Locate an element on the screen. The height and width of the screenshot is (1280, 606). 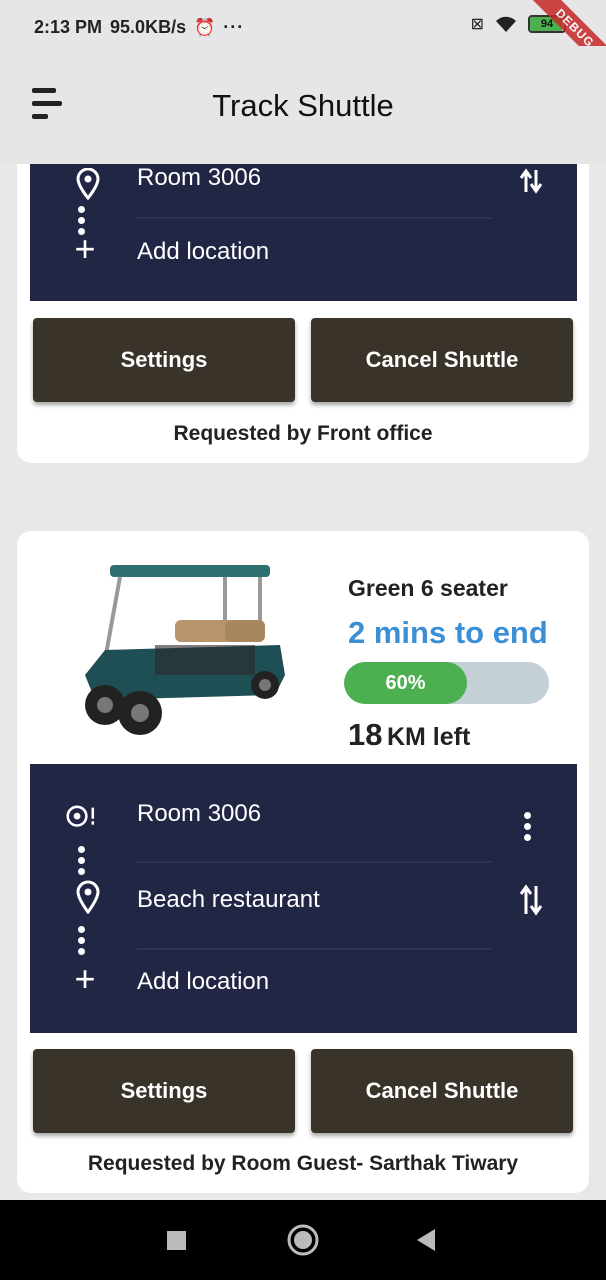
trip-progress-bar: 60% is located at coordinates (446, 683).